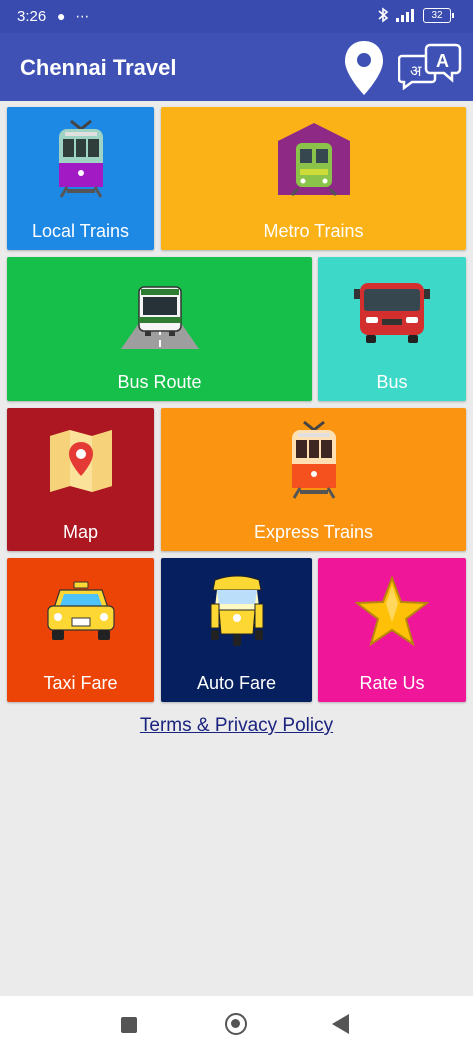 This screenshot has height=1054, width=473. I want to click on app-title: Chennai Travel, so click(98, 67).